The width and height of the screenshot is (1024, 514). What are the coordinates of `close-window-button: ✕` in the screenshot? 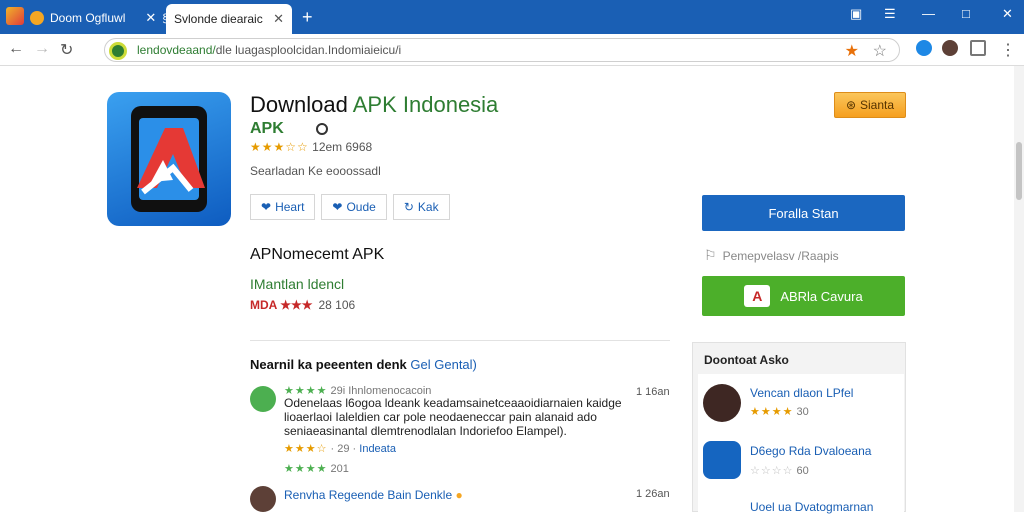 It's located at (1007, 14).